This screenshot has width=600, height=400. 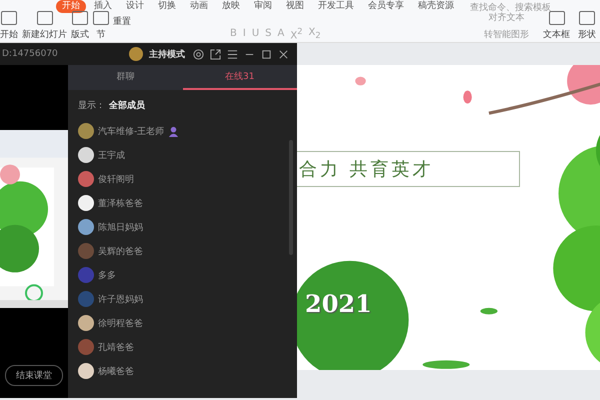 I want to click on ribbon-tab: 切换, so click(x=167, y=6).